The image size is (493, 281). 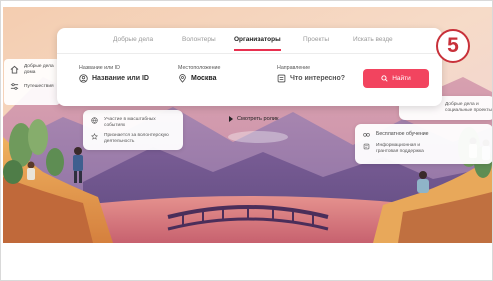 I want to click on direction-field-value: Что интересно?, so click(x=311, y=78).